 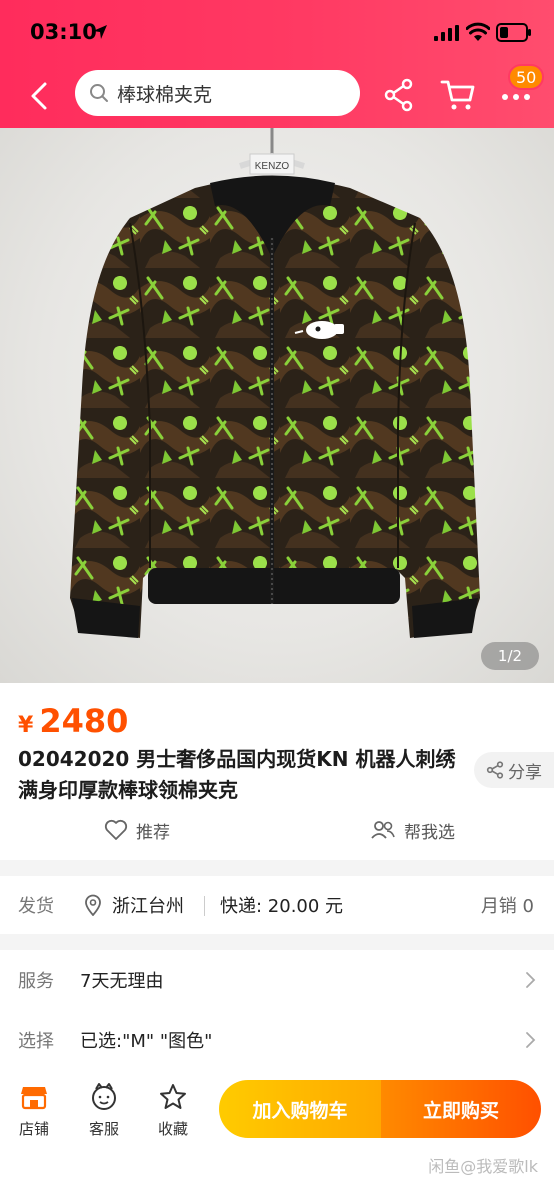 What do you see at coordinates (446, 33) in the screenshot?
I see `cellular-signal-icon` at bounding box center [446, 33].